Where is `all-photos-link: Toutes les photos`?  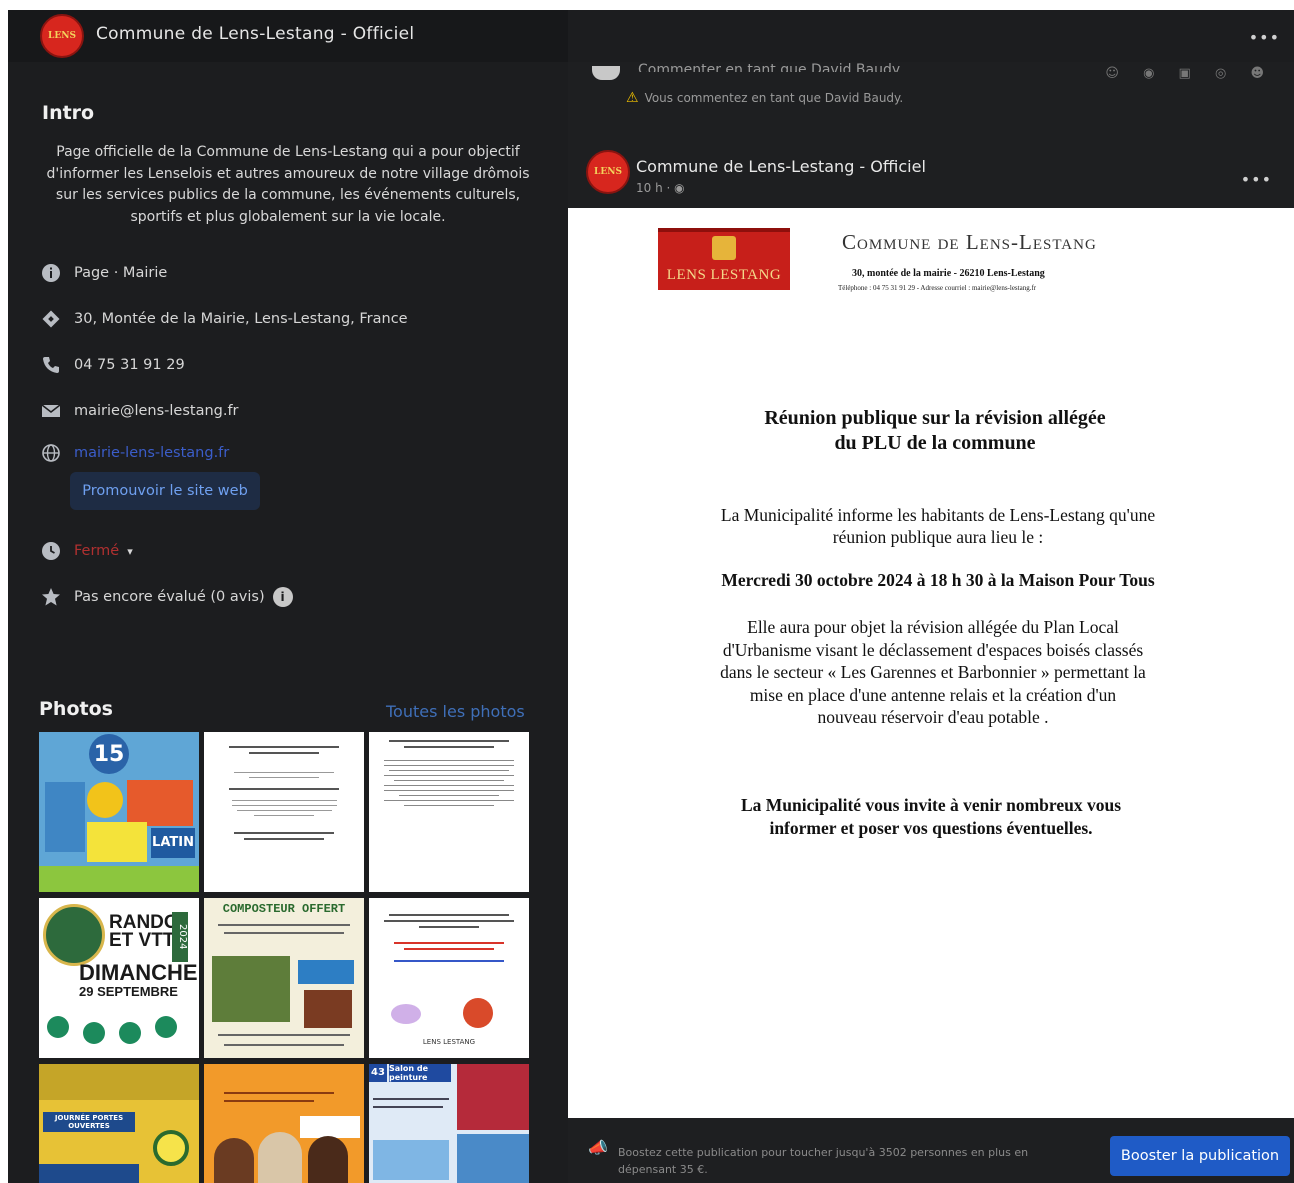 all-photos-link: Toutes les photos is located at coordinates (455, 711).